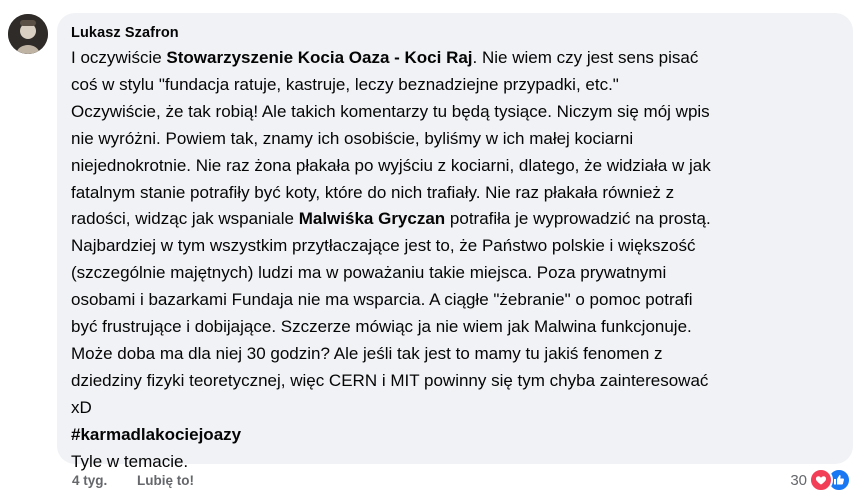 This screenshot has width=865, height=498. I want to click on mention-malwiska-gryczan: Malwiśka Gryczan, so click(372, 218).